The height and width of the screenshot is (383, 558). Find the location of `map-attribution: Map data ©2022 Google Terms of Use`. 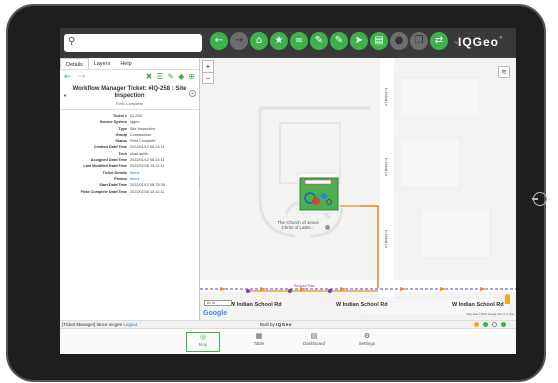

map-attribution: Map data ©2022 Google Terms of Use is located at coordinates (490, 314).